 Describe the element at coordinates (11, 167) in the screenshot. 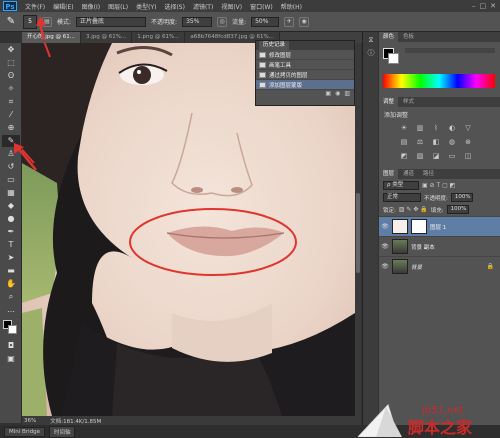

I see `history-brush-tool-icon: ↺` at that location.